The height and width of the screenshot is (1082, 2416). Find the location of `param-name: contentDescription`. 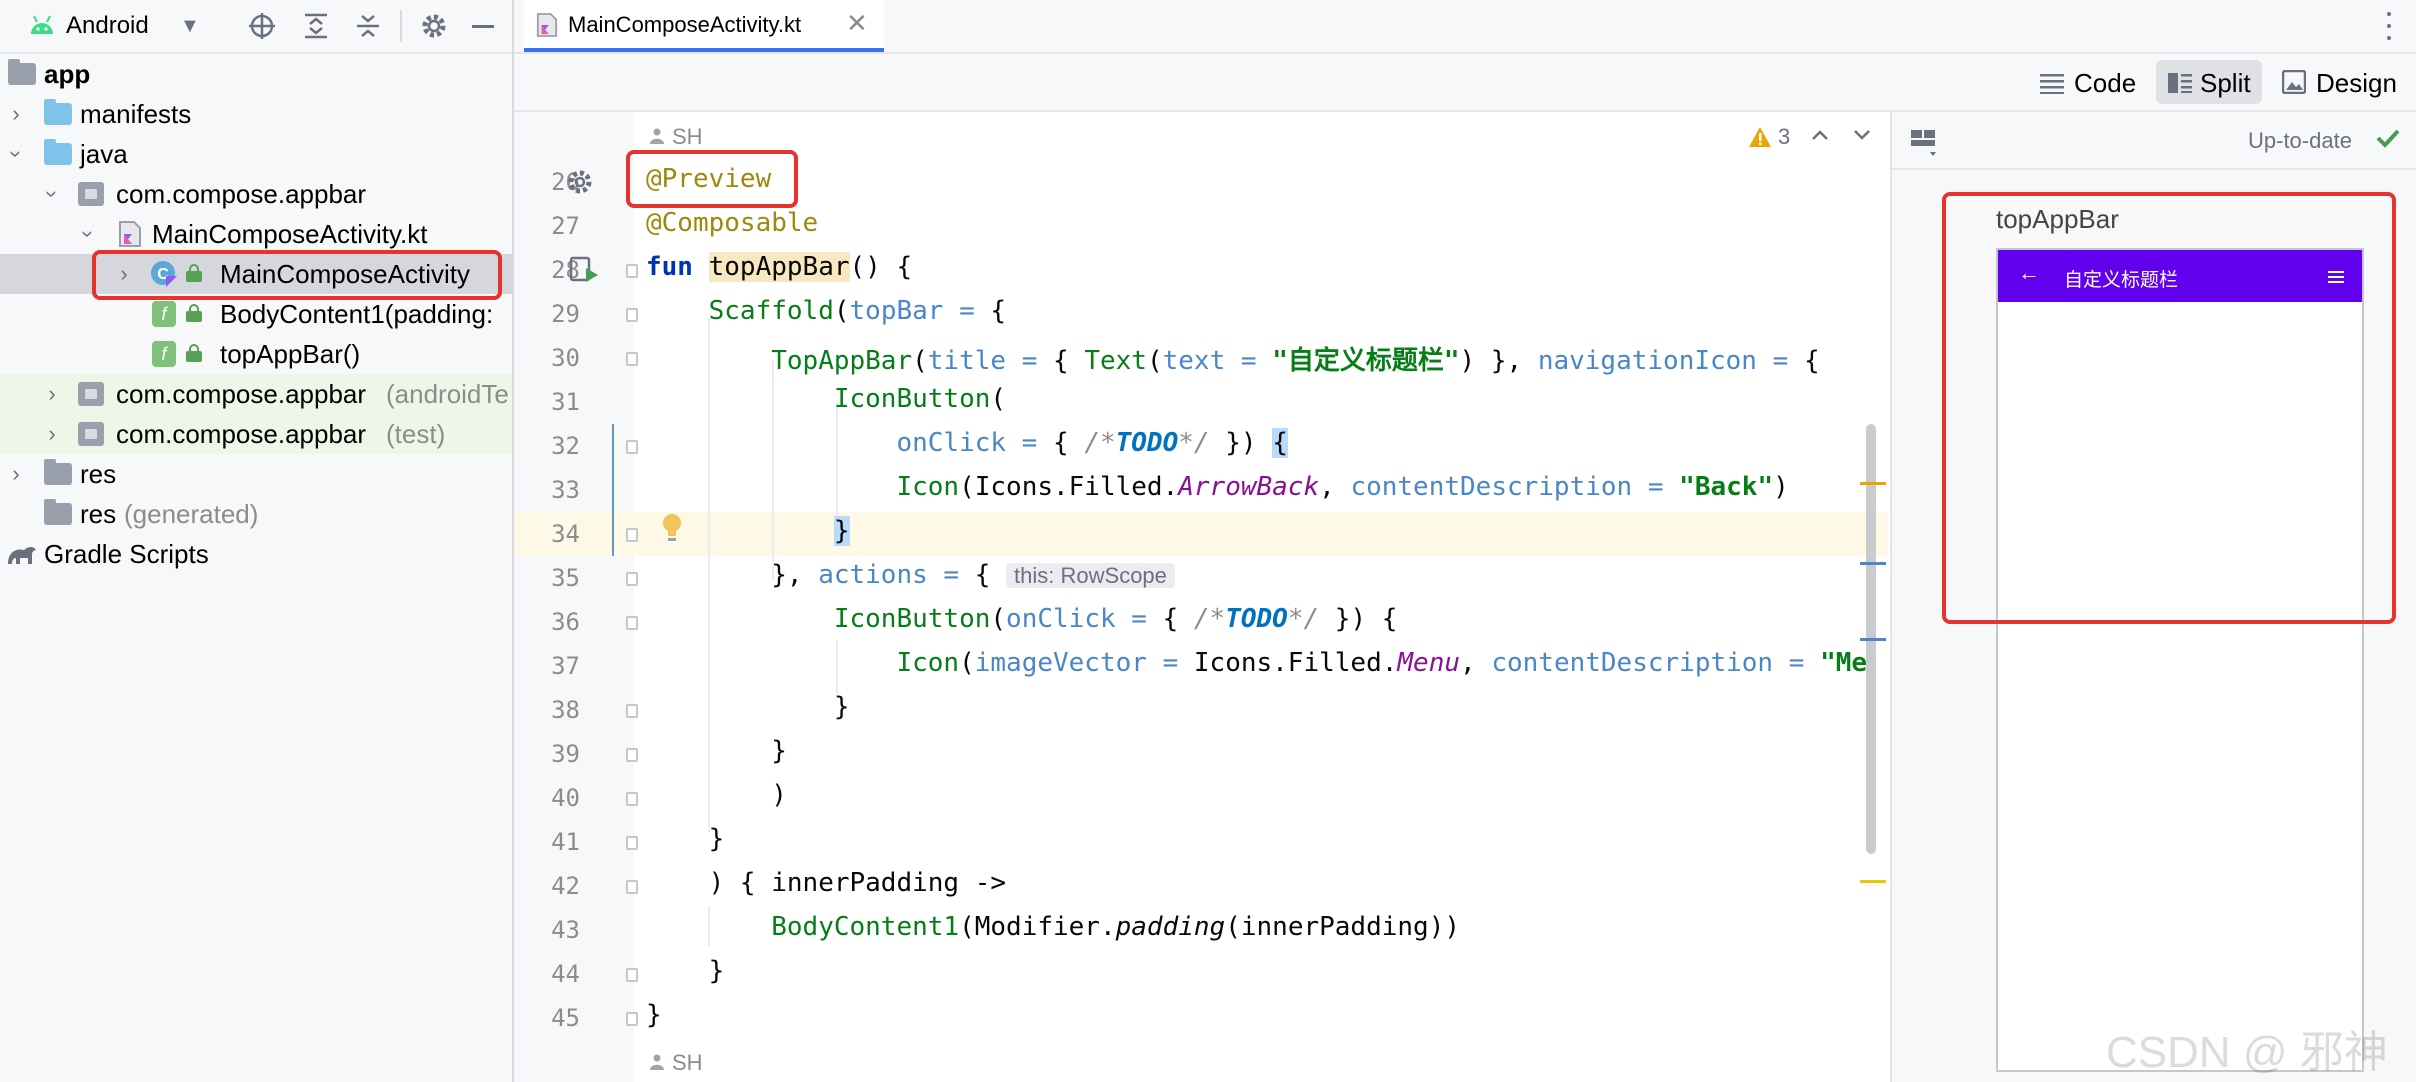

param-name: contentDescription is located at coordinates (1632, 663).